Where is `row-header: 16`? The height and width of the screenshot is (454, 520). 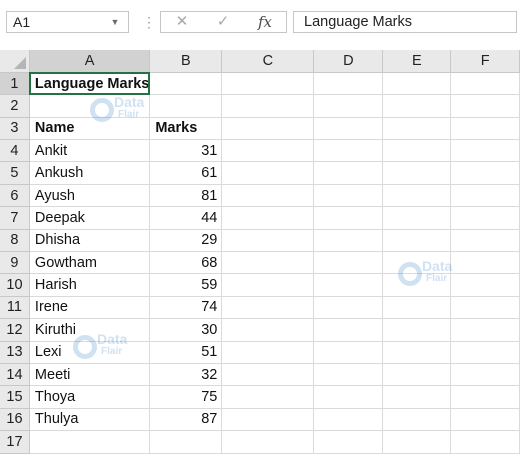 row-header: 16 is located at coordinates (15, 420).